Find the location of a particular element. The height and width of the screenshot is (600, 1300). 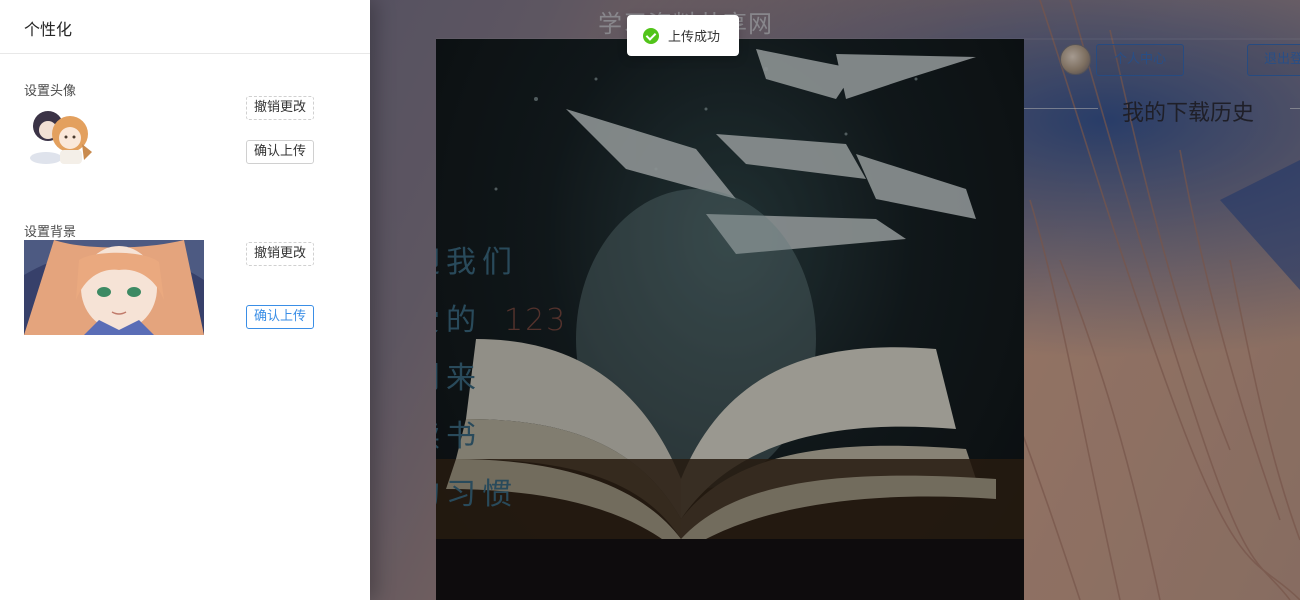

background-preview-image is located at coordinates (114, 287).